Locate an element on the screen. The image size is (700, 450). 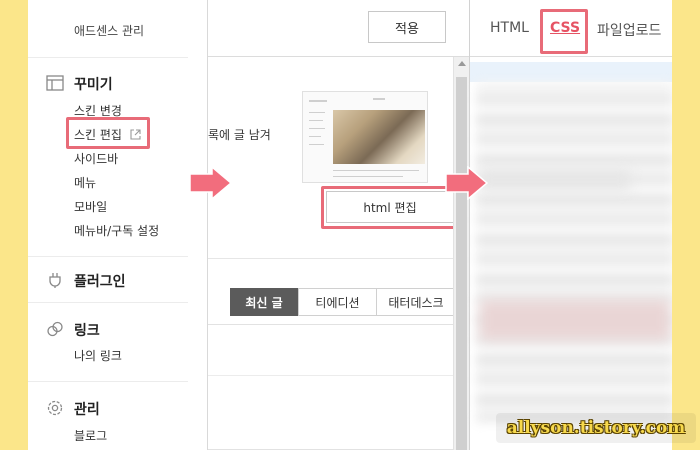
tab-file-upload: 파일업로드 is located at coordinates (629, 30).